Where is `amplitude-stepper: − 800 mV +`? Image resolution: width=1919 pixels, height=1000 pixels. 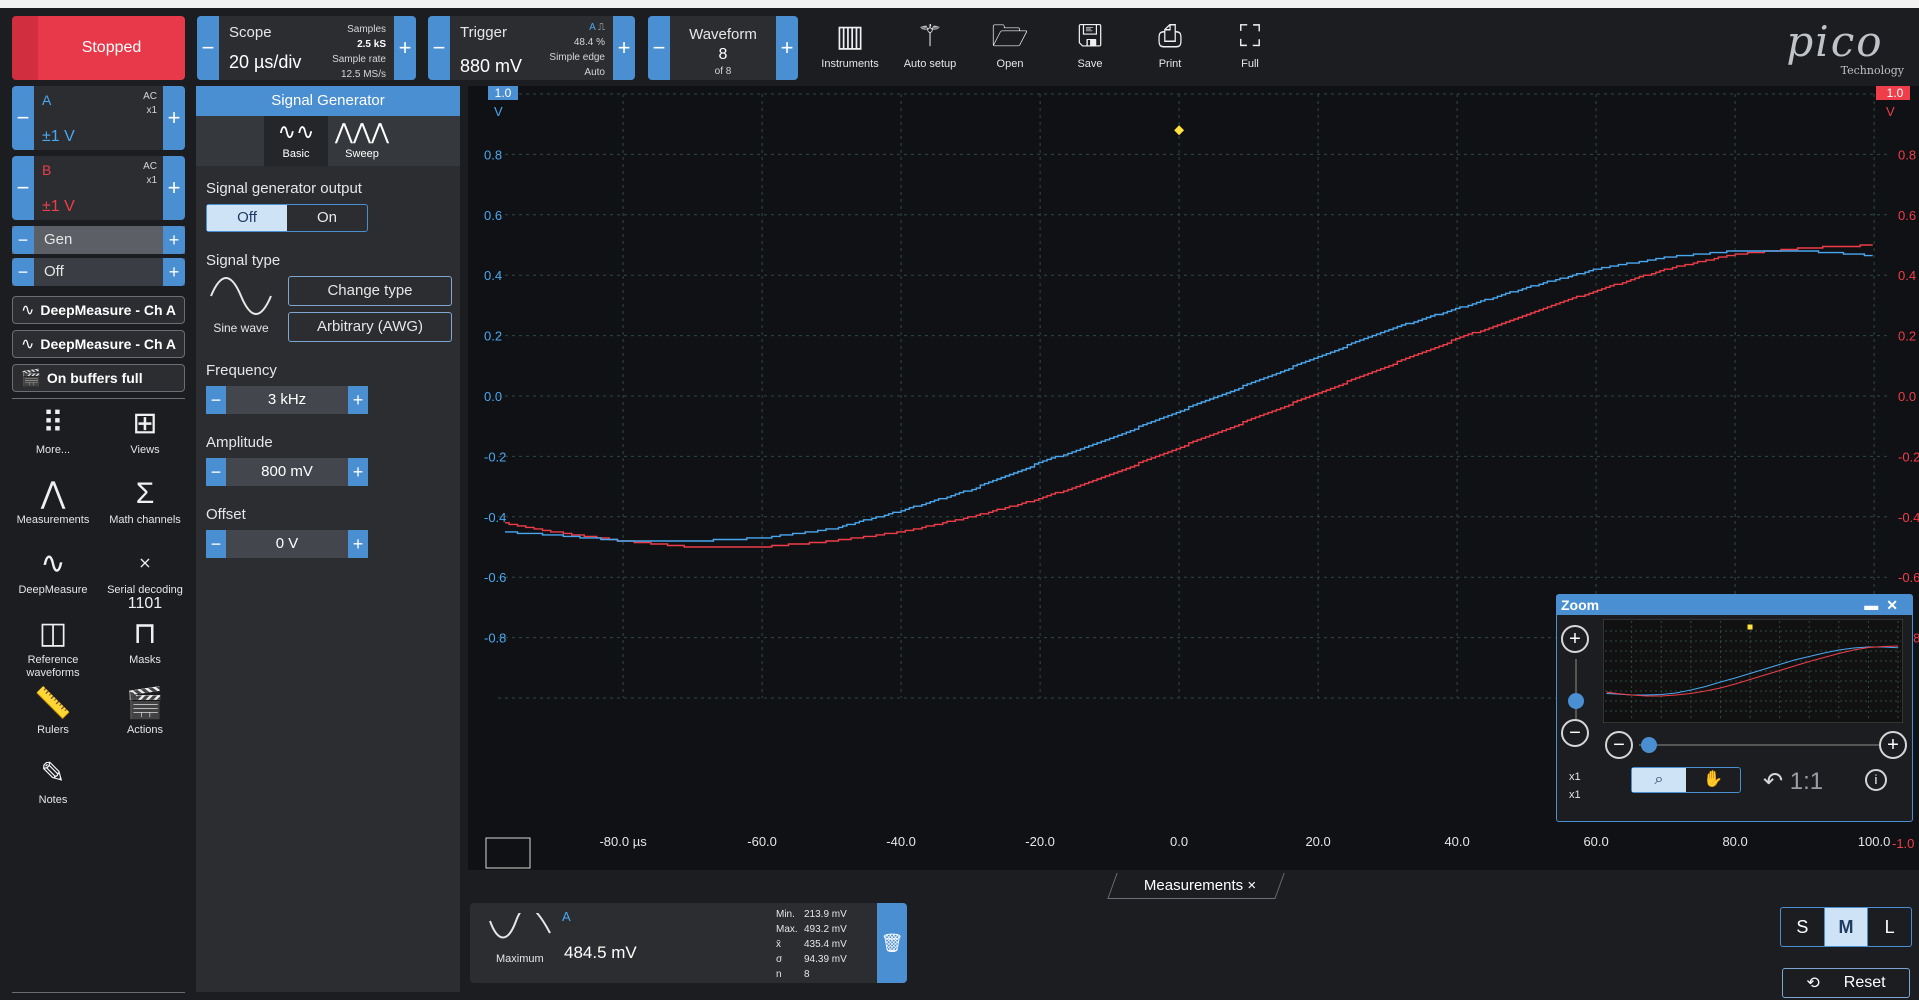
amplitude-stepper: − 800 mV + is located at coordinates (287, 472).